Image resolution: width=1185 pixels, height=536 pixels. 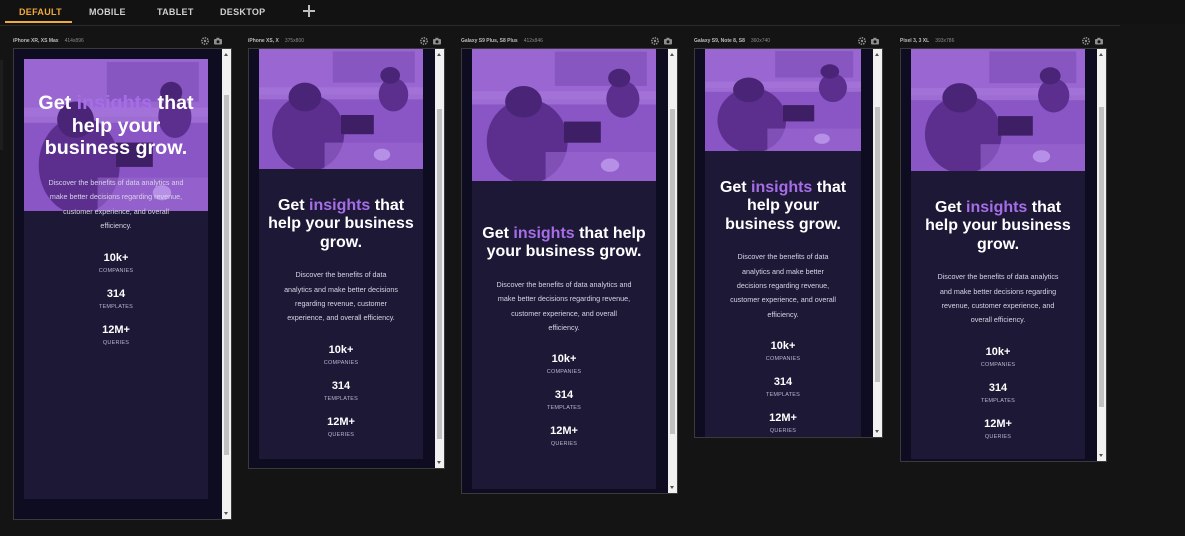 I want to click on tab-mobile: MOBILE, so click(x=107, y=12).